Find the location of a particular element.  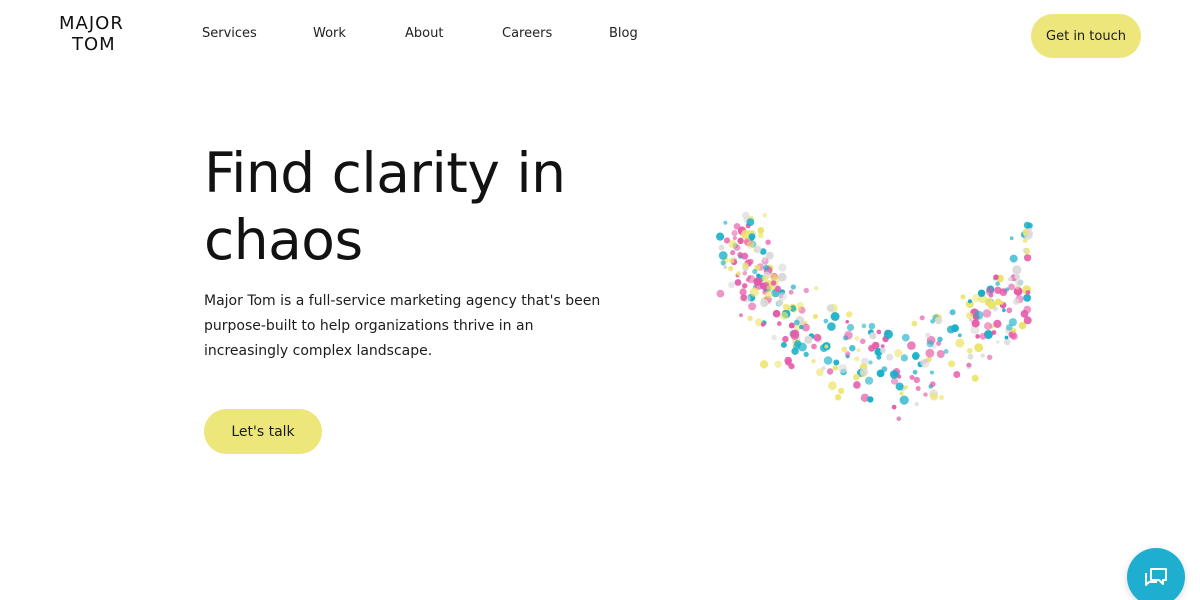

lets-talk-button: Let's talk is located at coordinates (263, 431).